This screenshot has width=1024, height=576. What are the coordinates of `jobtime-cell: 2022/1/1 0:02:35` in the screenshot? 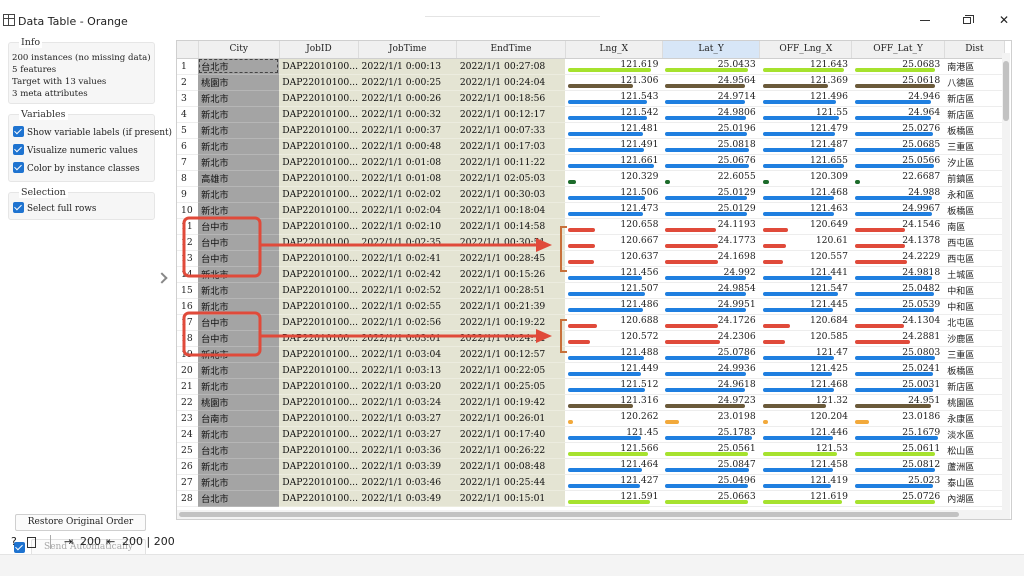 It's located at (407, 242).